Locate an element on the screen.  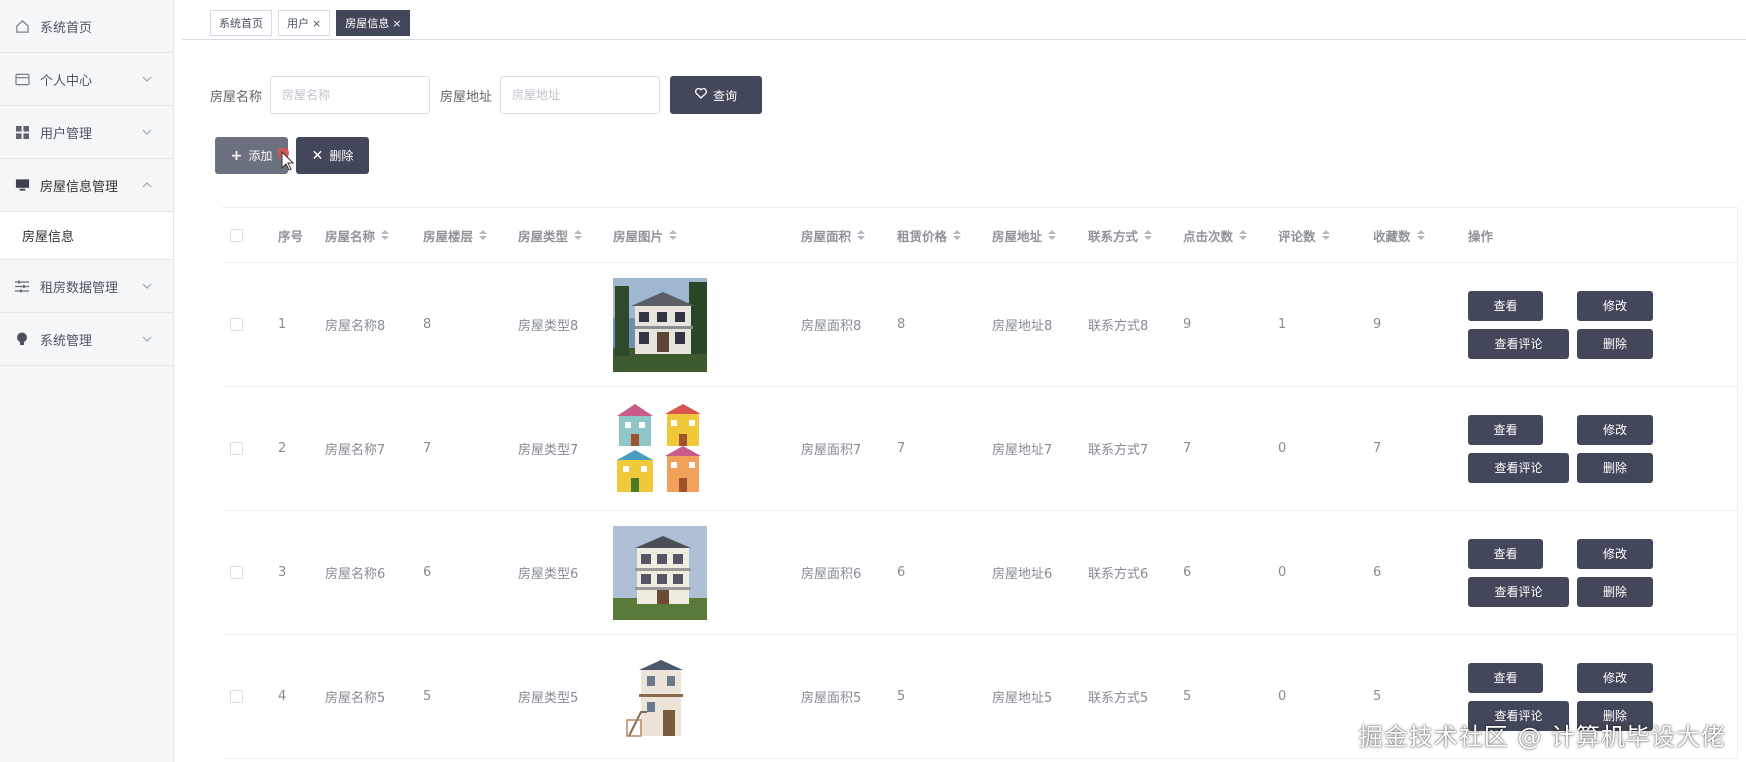
sidebar-item-system-management: 系统管理 is located at coordinates (86, 339).